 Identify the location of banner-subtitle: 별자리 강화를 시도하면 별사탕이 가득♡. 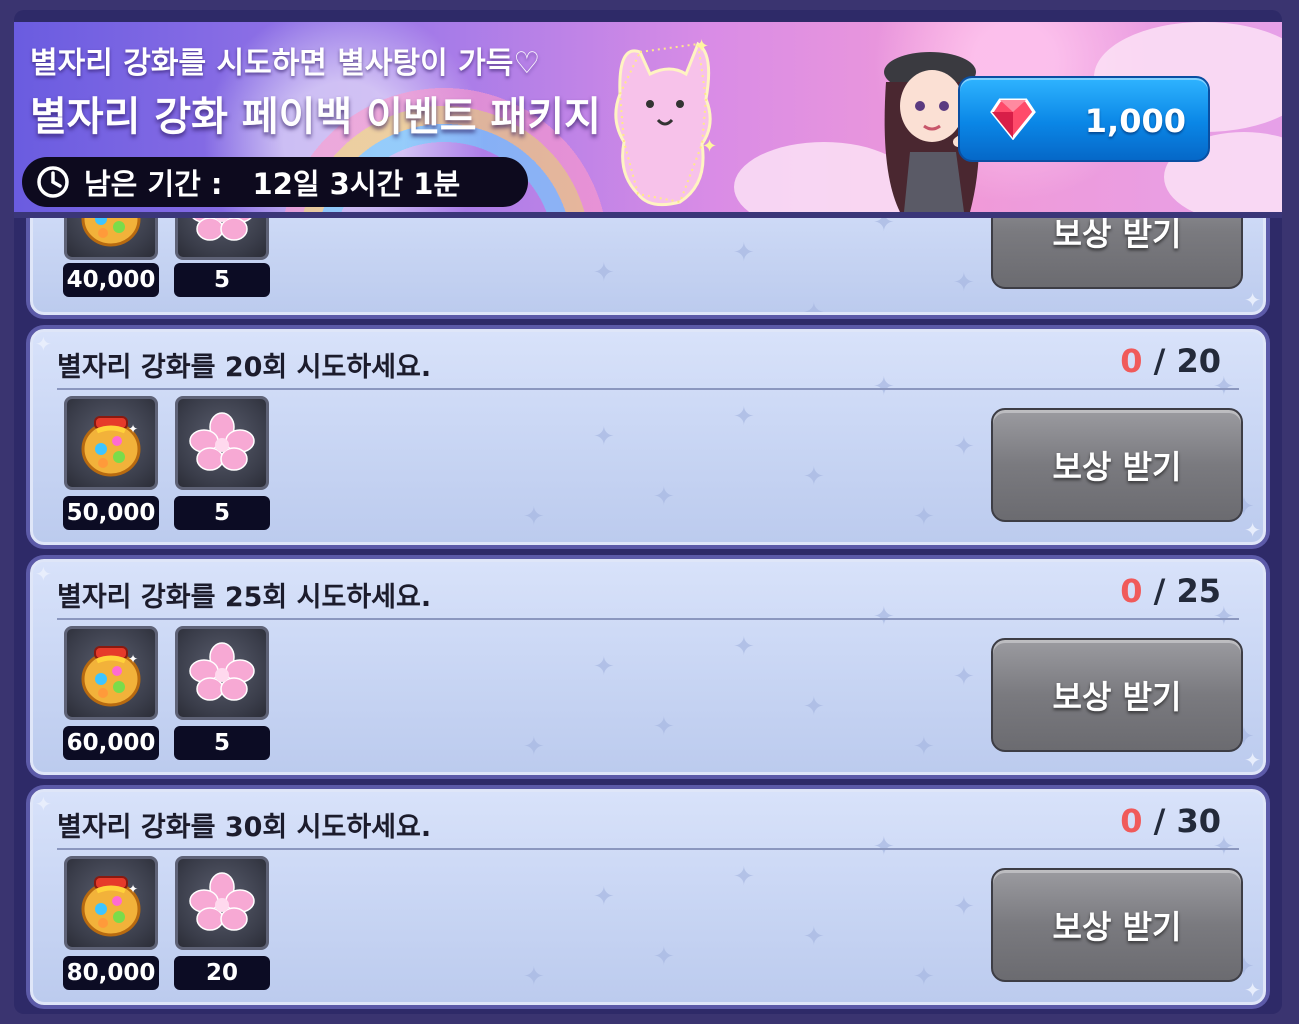
(285, 63).